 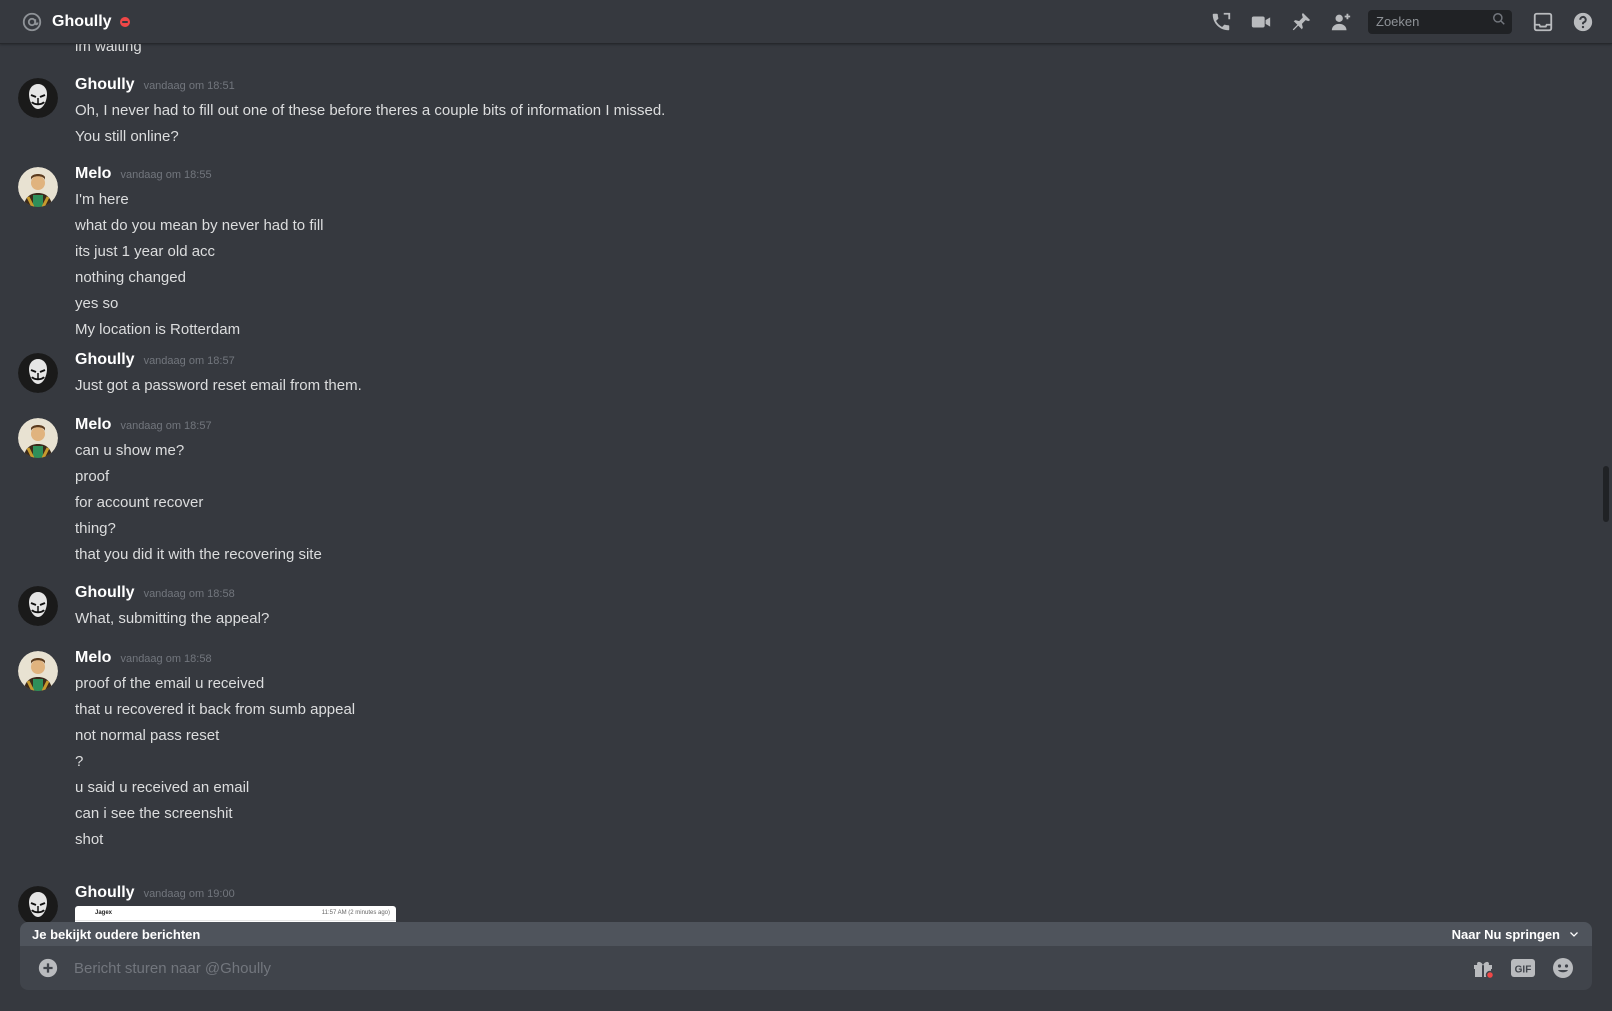 What do you see at coordinates (1341, 22) in the screenshot?
I see `add-friend-icon` at bounding box center [1341, 22].